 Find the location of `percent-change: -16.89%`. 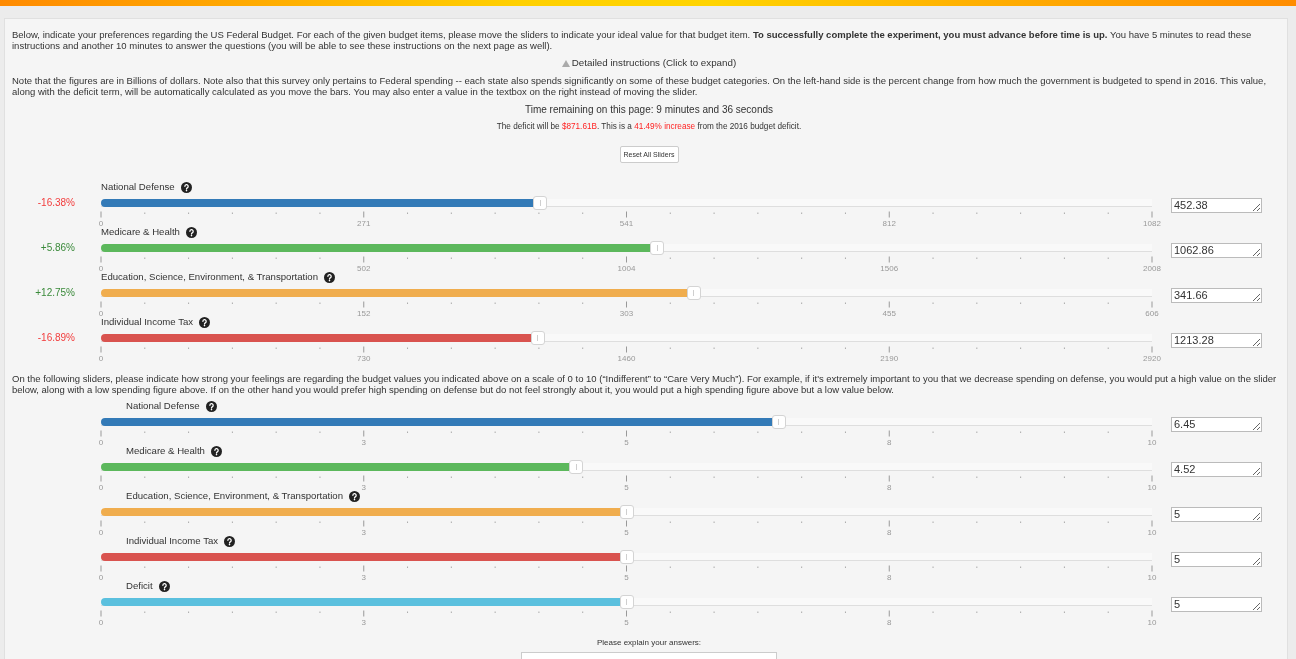

percent-change: -16.89% is located at coordinates (56, 338).